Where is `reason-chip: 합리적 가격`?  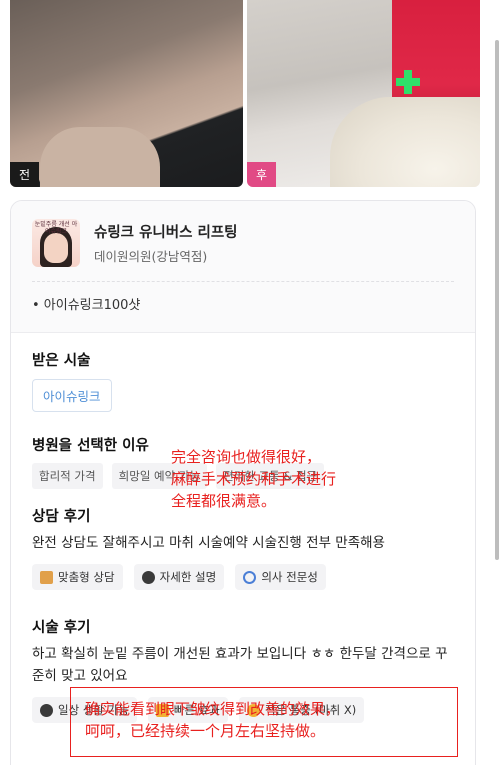
reason-chip: 합리적 가격 is located at coordinates (67, 476).